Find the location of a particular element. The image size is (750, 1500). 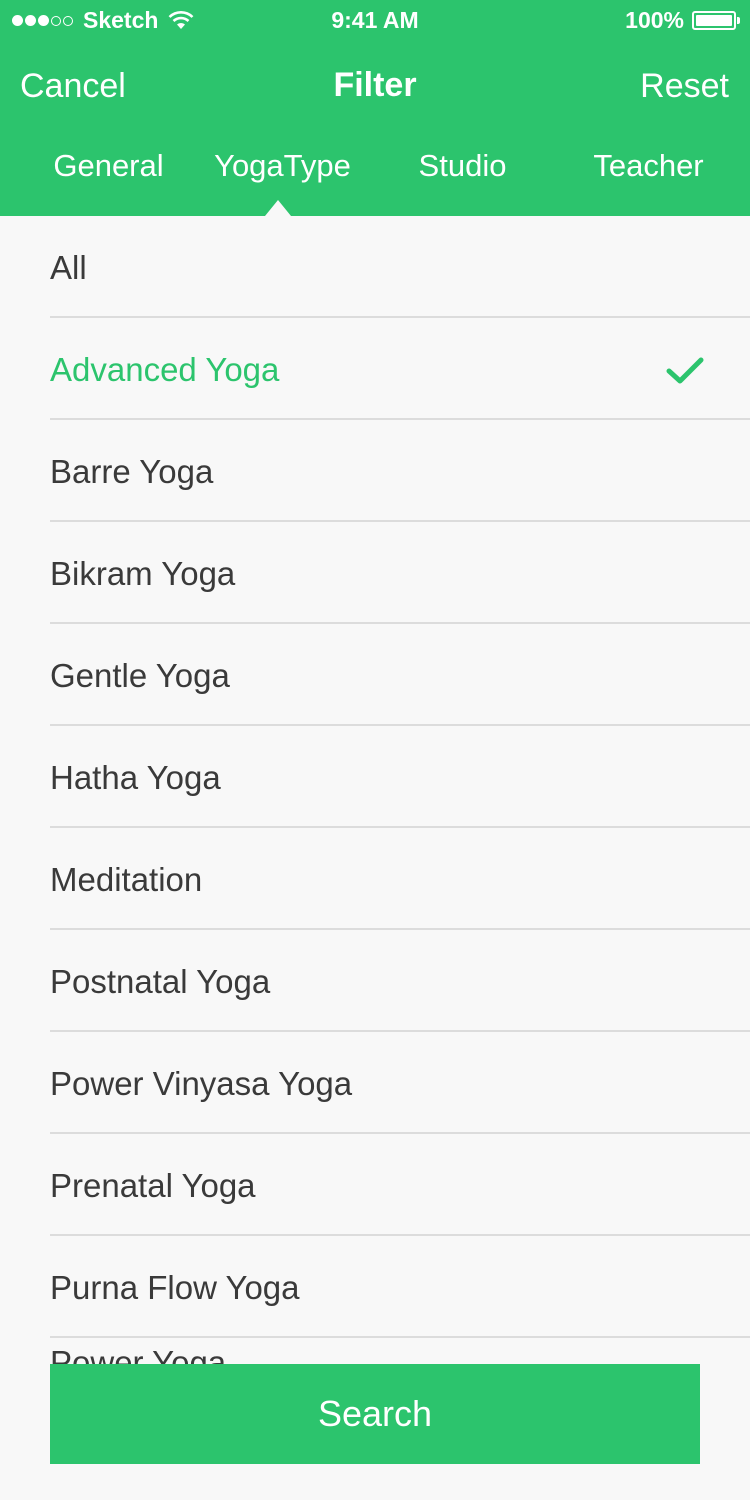

list-item-purna-flow-yoga: Purna Flow Yoga is located at coordinates (400, 1287).